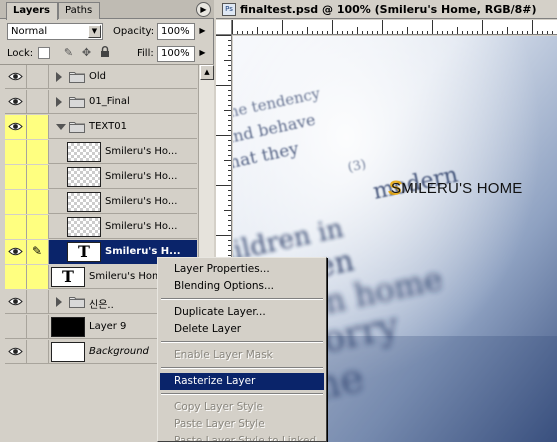 The image size is (557, 442). I want to click on layer-content: Old, so click(123, 77).